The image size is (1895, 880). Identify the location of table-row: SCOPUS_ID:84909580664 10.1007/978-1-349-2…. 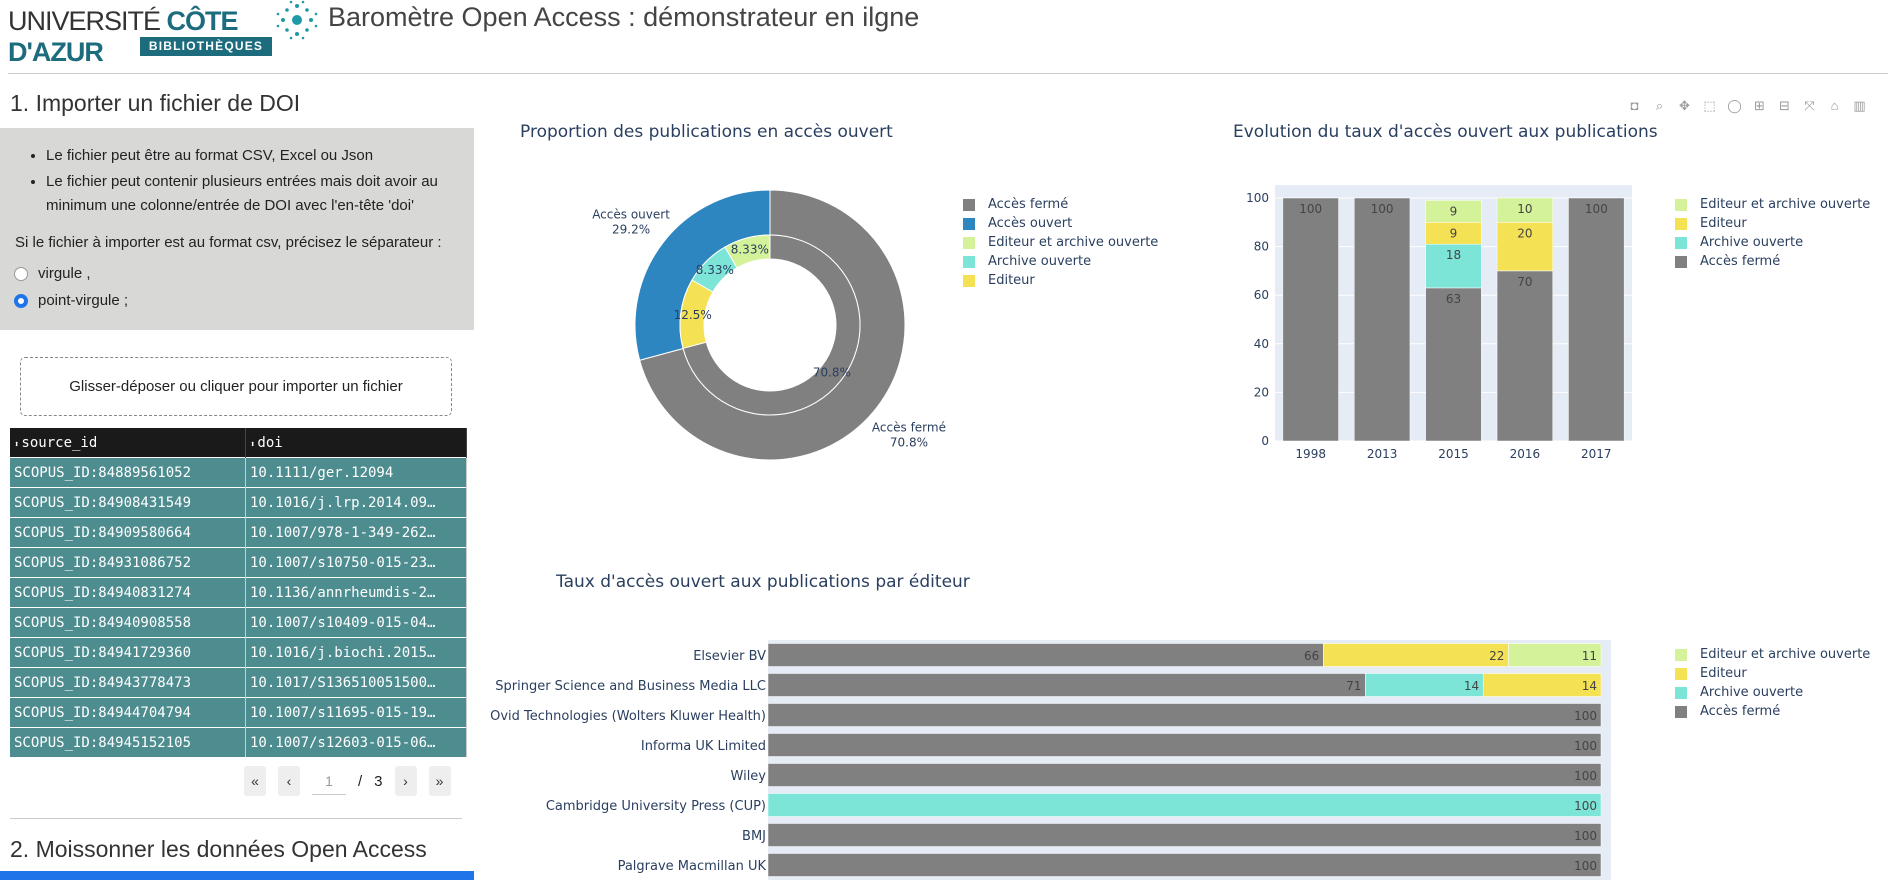
(238, 532).